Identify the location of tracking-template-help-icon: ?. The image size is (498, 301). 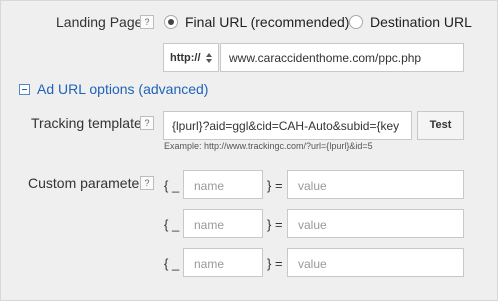
(147, 123).